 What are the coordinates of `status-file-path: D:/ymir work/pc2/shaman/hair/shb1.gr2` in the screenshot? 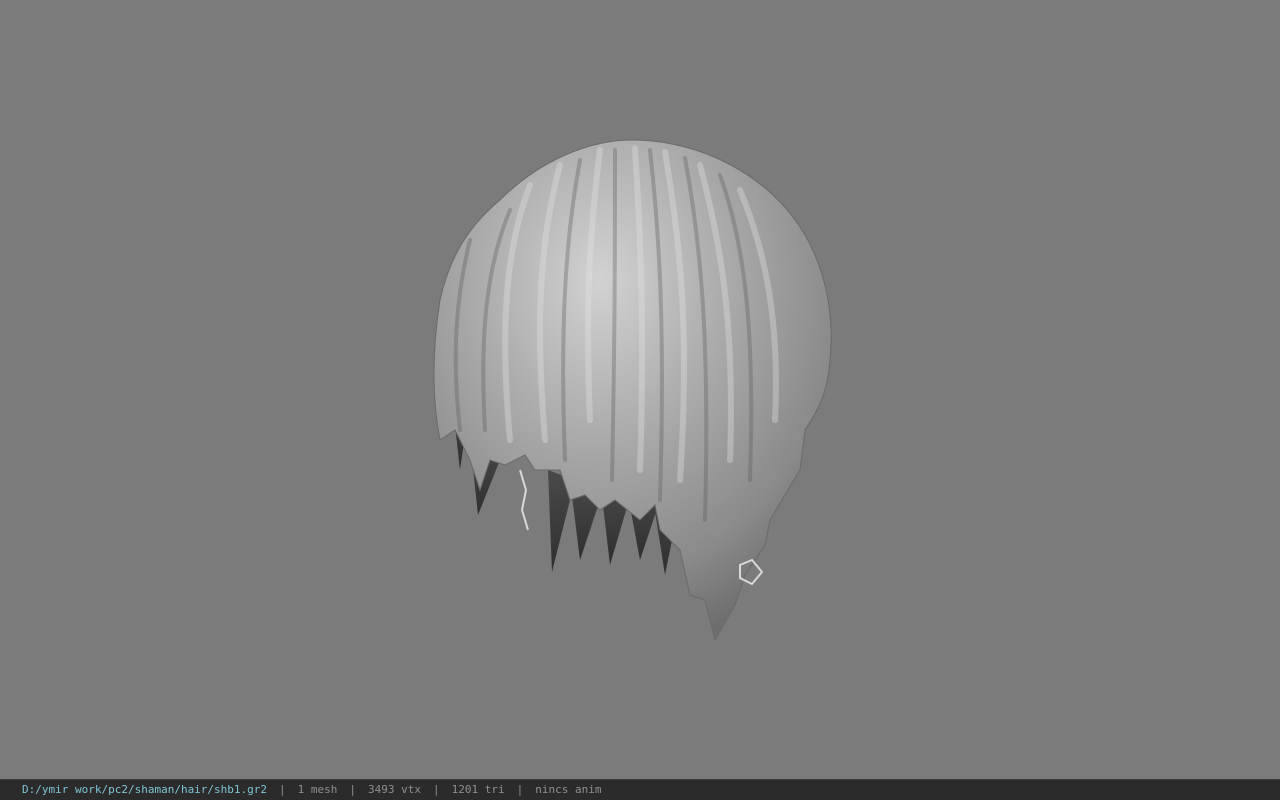 It's located at (145, 789).